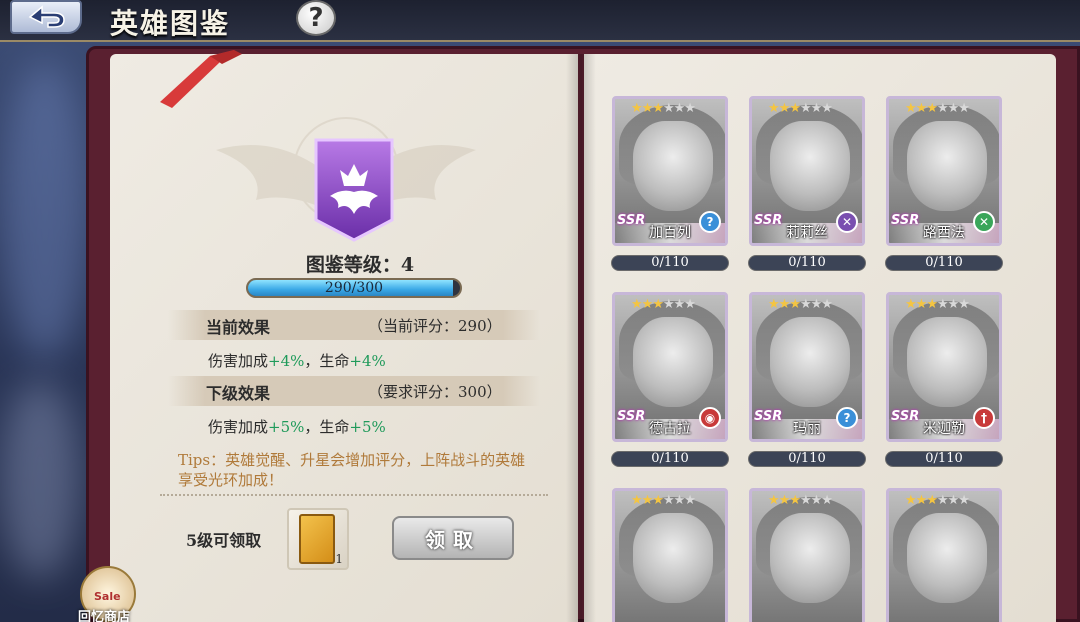 This screenshot has width=1080, height=622. Describe the element at coordinates (407, 265) in the screenshot. I see `codex-level-value: 4` at that location.